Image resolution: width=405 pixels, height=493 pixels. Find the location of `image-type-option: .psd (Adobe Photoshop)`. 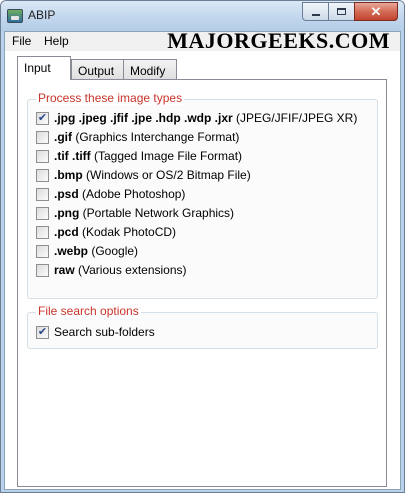

image-type-option: .psd (Adobe Photoshop) is located at coordinates (110, 194).